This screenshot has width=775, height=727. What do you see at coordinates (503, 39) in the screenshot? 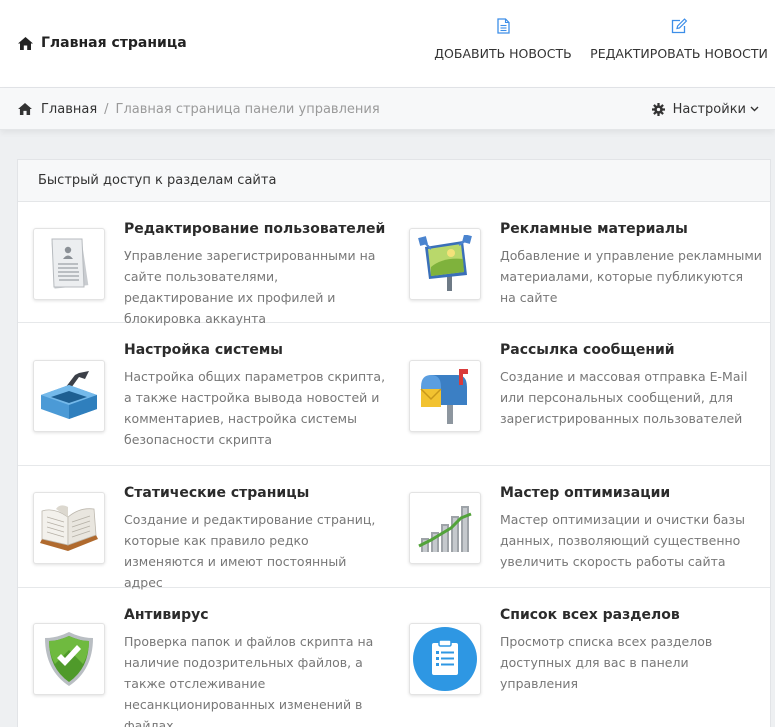
I see `add-news-button: ДОБАВИТЬ НОВОСТЬ` at bounding box center [503, 39].